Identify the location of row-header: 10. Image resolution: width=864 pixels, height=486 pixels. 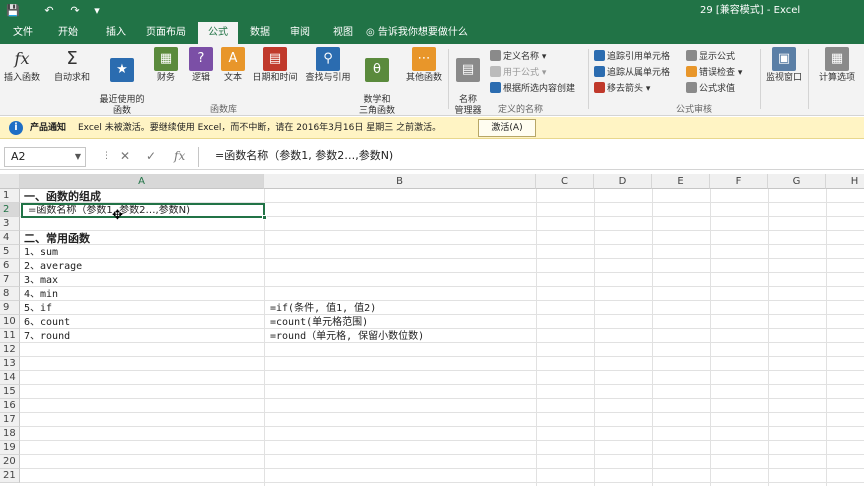
(10, 322).